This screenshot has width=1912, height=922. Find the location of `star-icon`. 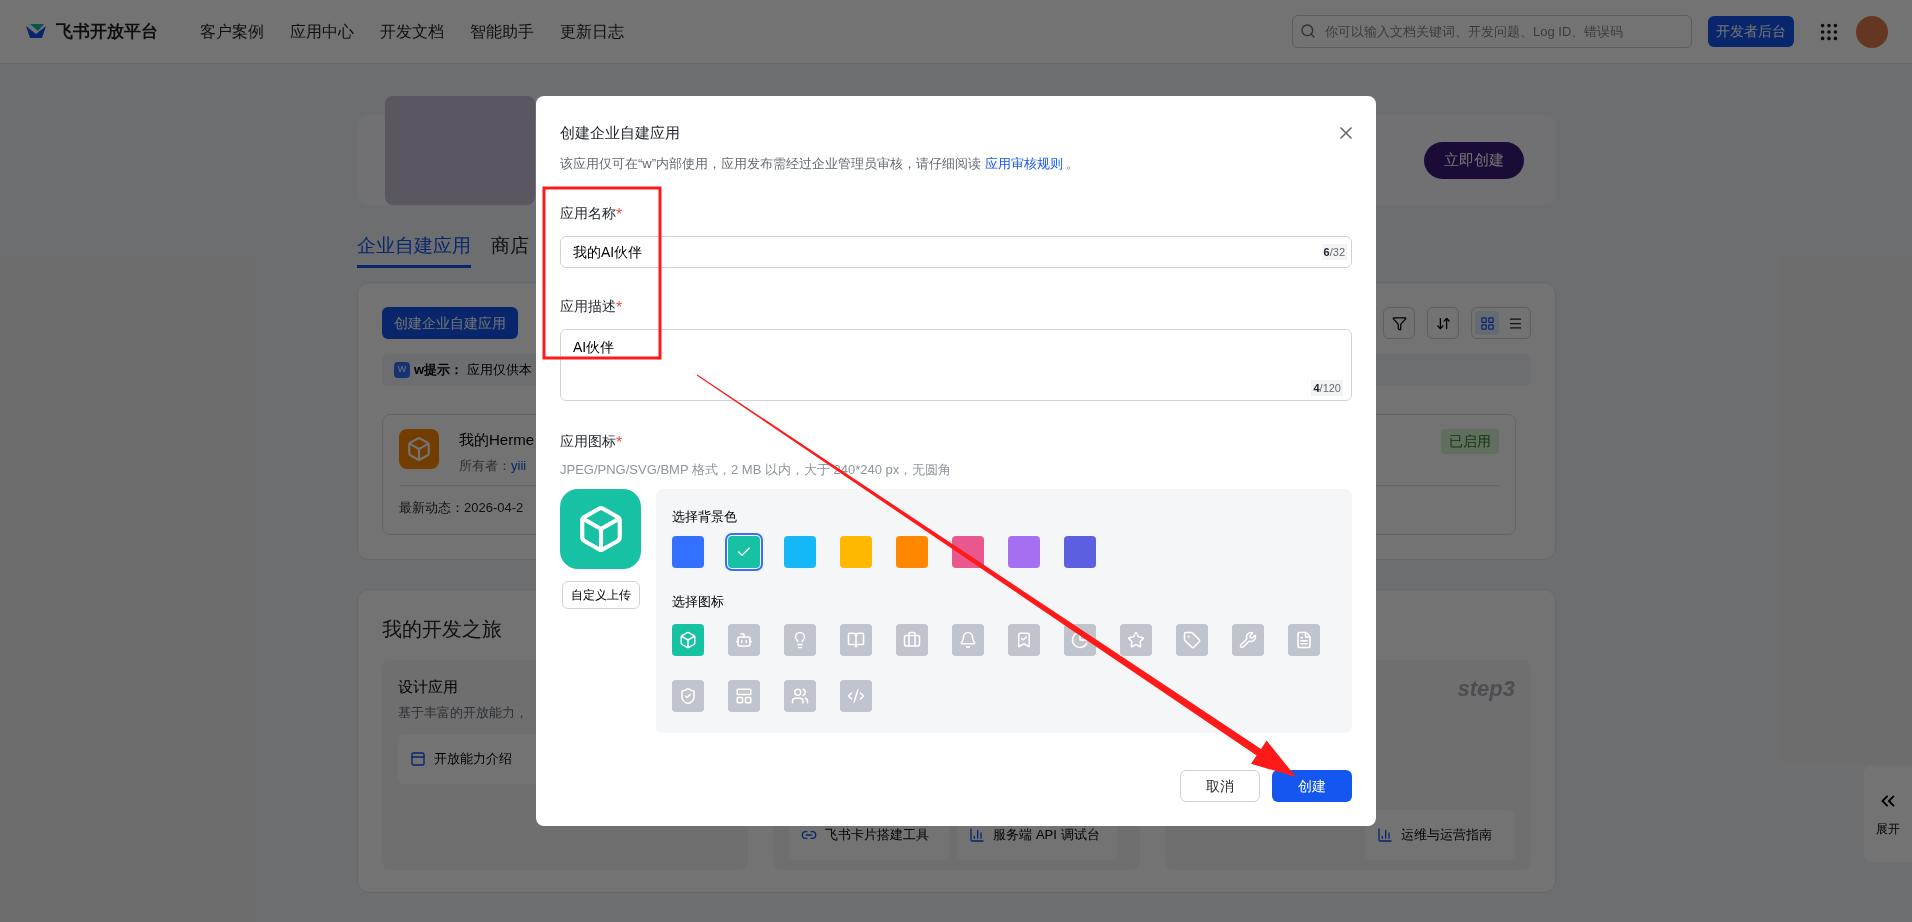

star-icon is located at coordinates (1136, 639).